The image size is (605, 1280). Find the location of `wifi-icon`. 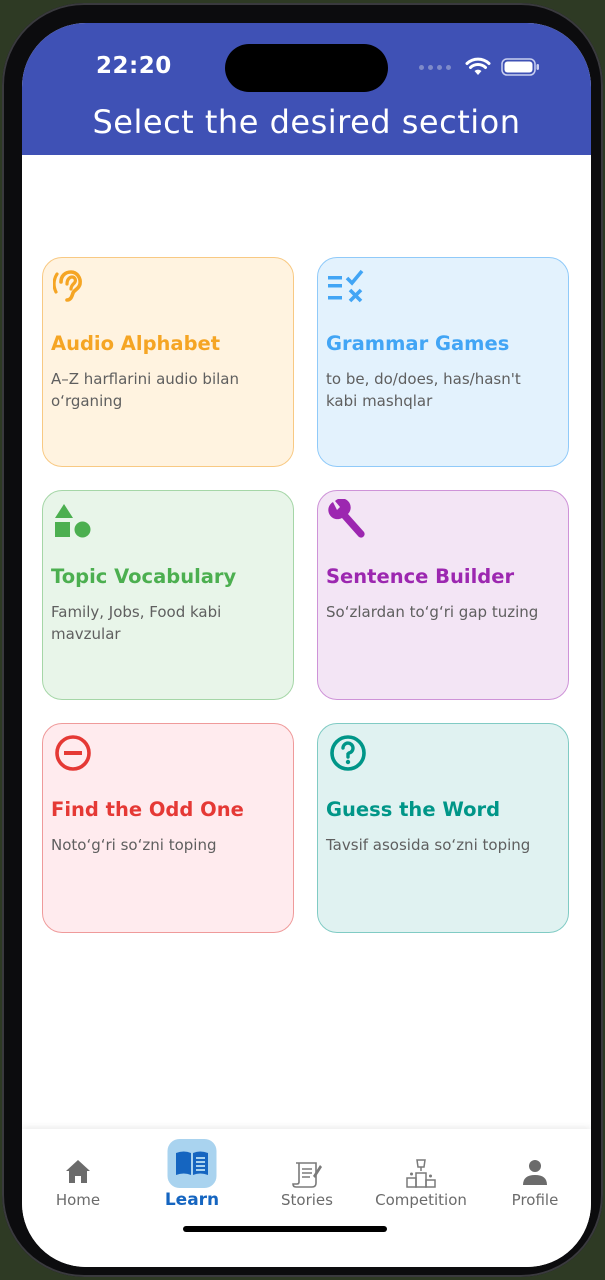

wifi-icon is located at coordinates (478, 66).